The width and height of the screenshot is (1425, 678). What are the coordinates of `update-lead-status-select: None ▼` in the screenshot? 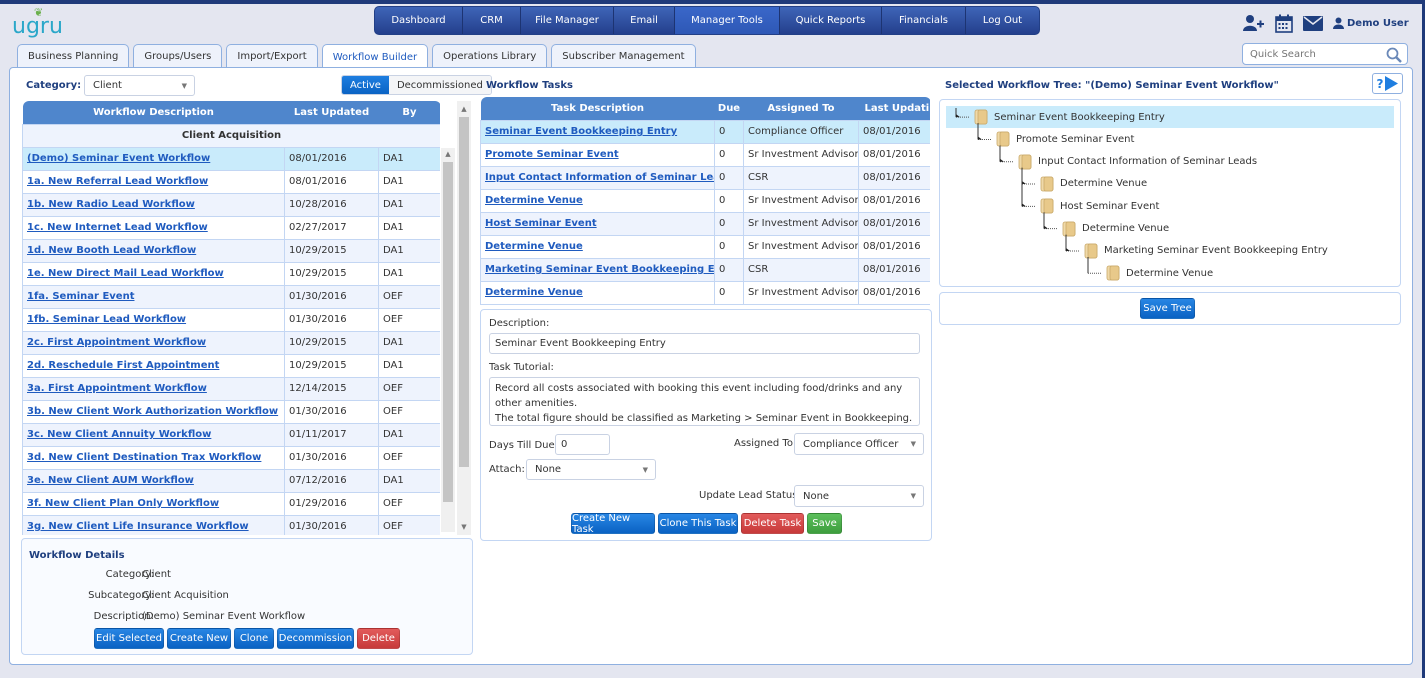 It's located at (859, 496).